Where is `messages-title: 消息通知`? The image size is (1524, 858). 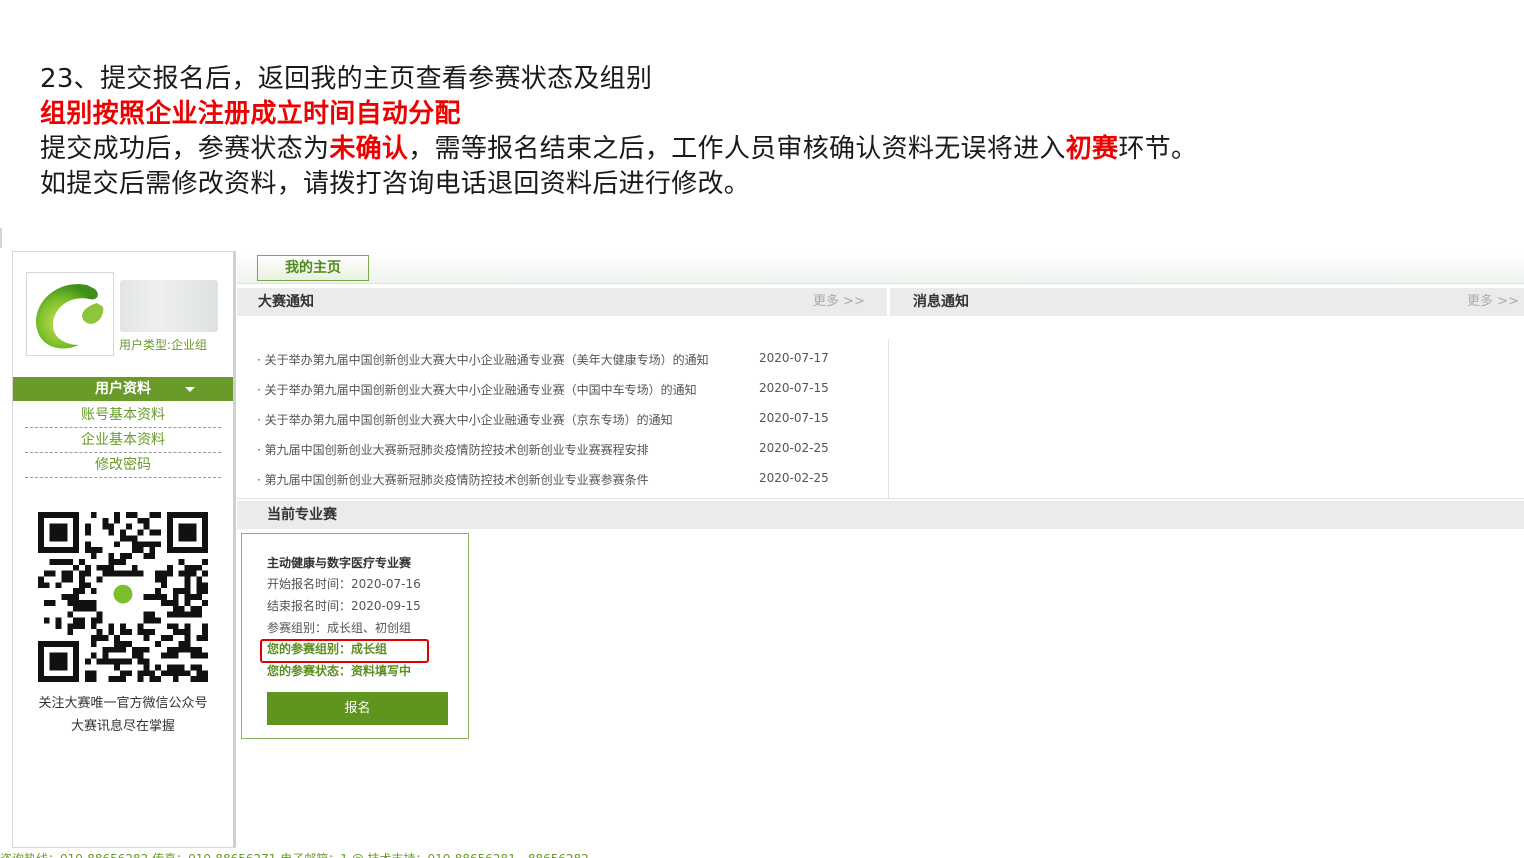
messages-title: 消息通知 is located at coordinates (941, 302).